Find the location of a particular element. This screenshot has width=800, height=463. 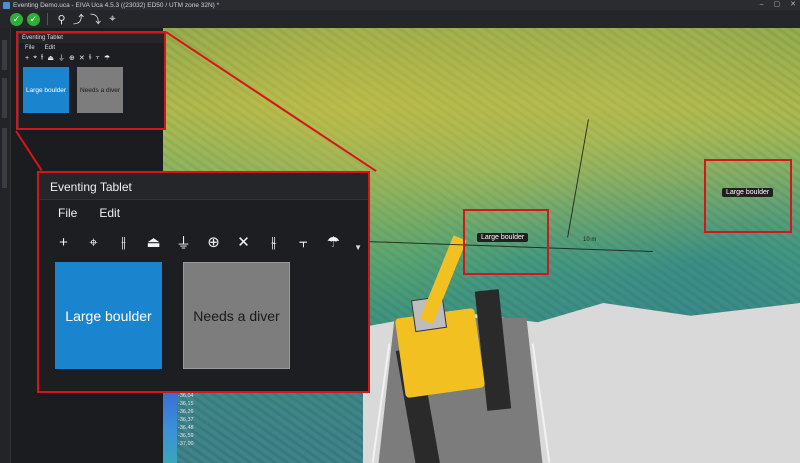

legend-value: -36,37 is located at coordinates (186, 420).